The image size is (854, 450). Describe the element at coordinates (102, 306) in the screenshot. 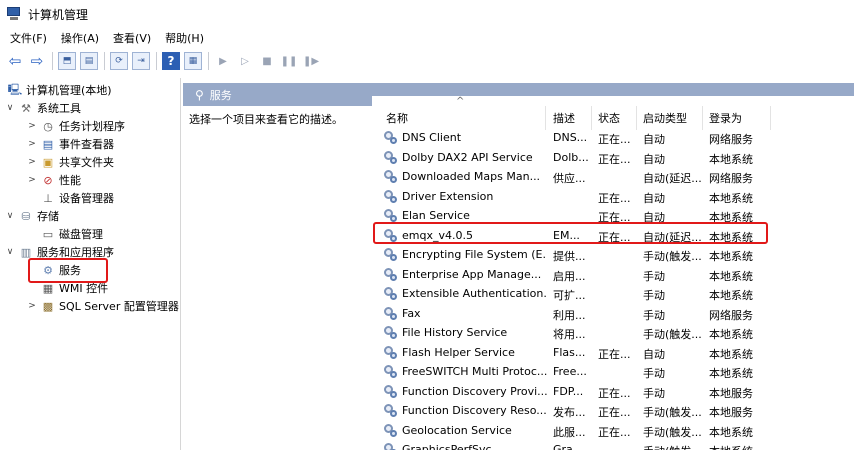

I see `tree-item-sql-server: > ▩ SQL Server 配置管理器` at that location.